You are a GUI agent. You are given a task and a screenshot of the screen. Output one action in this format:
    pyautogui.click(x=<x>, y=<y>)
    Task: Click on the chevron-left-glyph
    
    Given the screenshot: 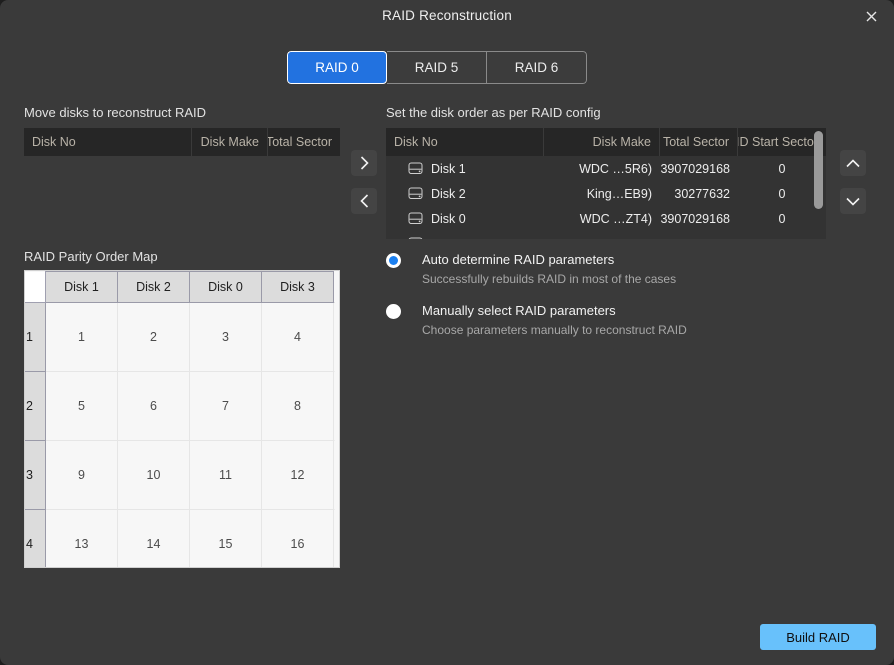 What is the action you would take?
    pyautogui.click(x=363, y=201)
    